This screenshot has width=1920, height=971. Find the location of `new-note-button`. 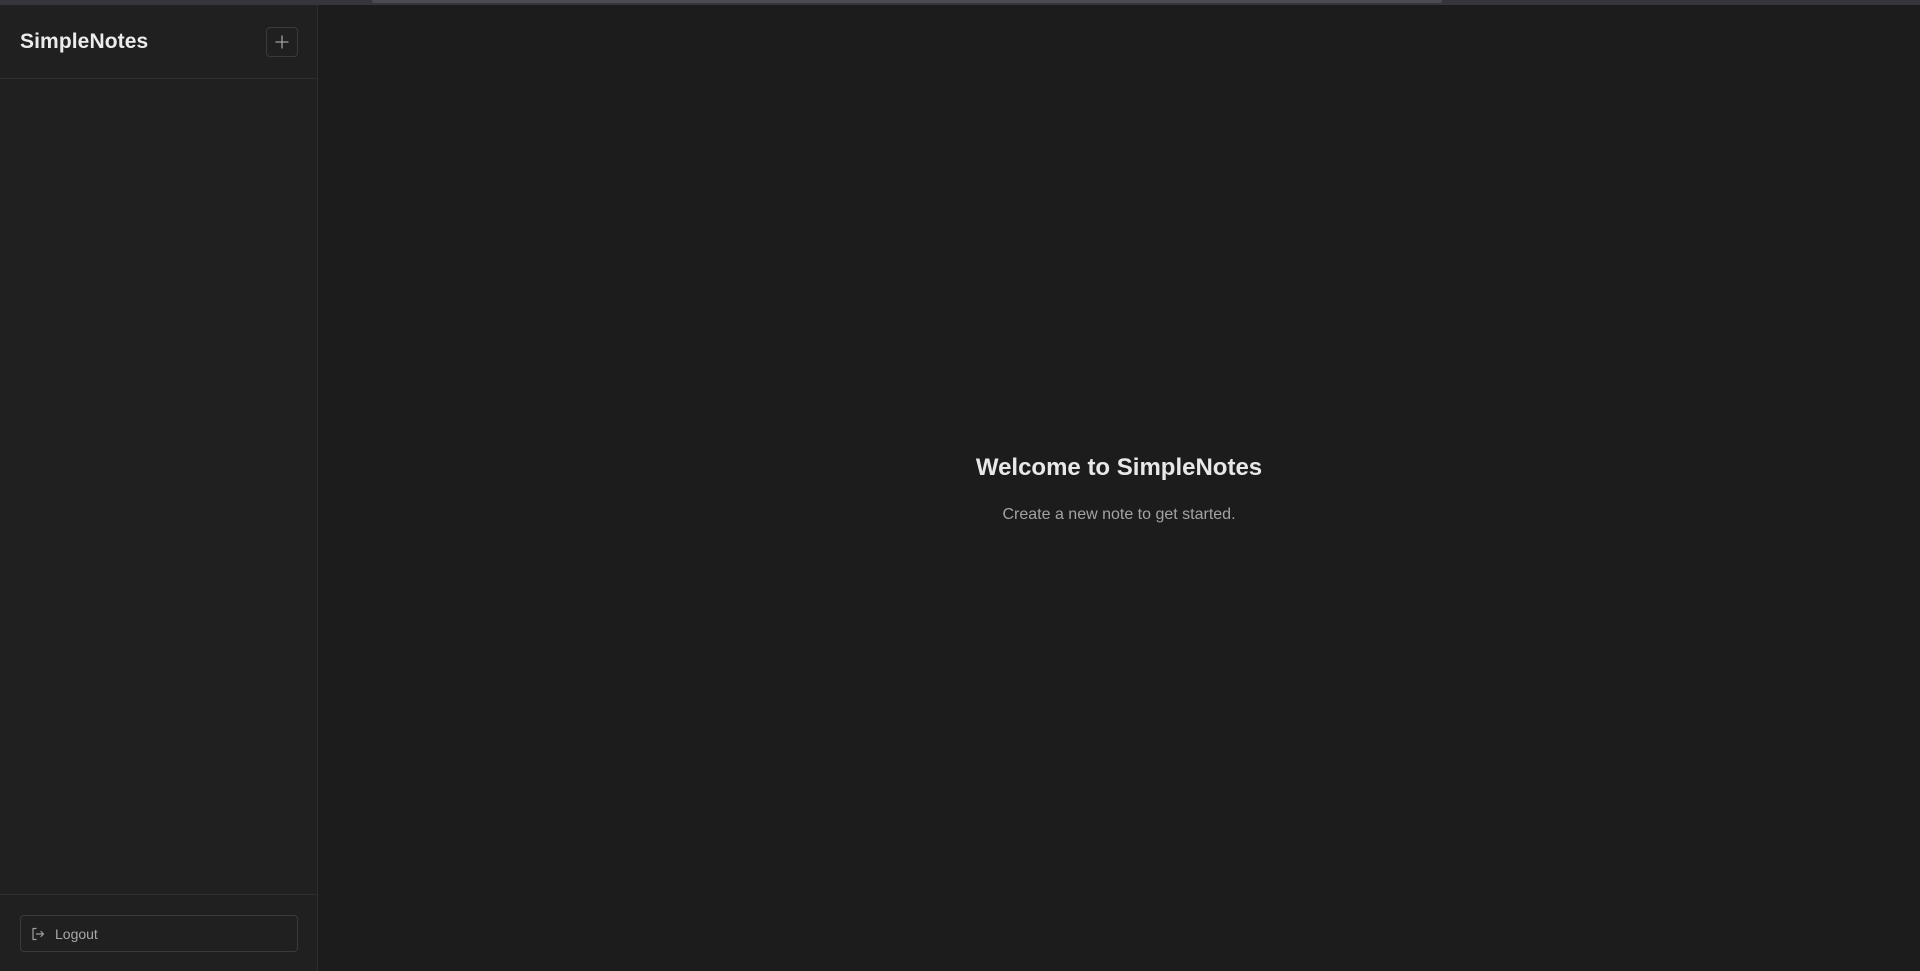

new-note-button is located at coordinates (282, 41).